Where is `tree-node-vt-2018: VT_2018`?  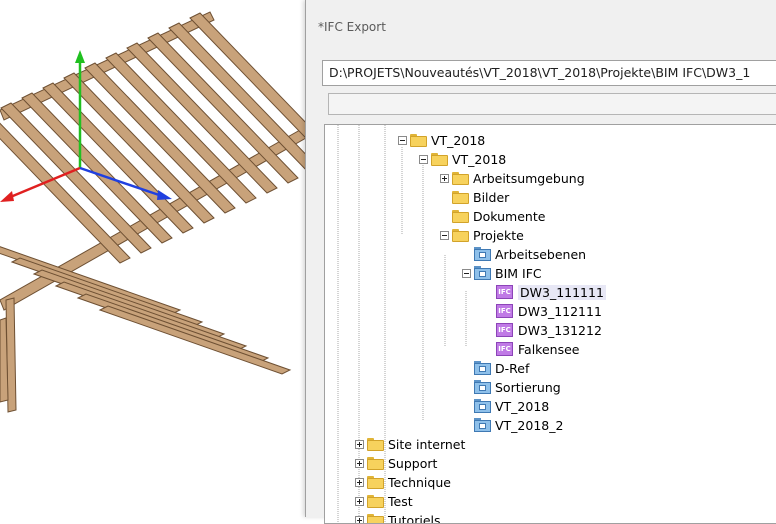 tree-node-vt-2018: VT_2018 is located at coordinates (441, 140).